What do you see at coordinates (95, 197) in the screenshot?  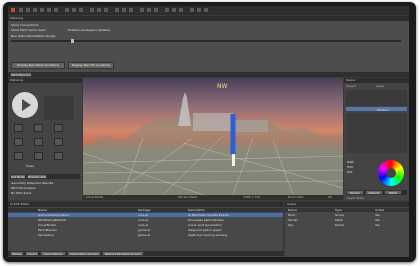 I see `status-mode: Show Mode` at bounding box center [95, 197].